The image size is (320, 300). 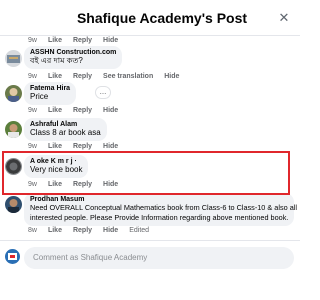 I want to click on post-title: Shafique Academy's Post, so click(x=162, y=17).